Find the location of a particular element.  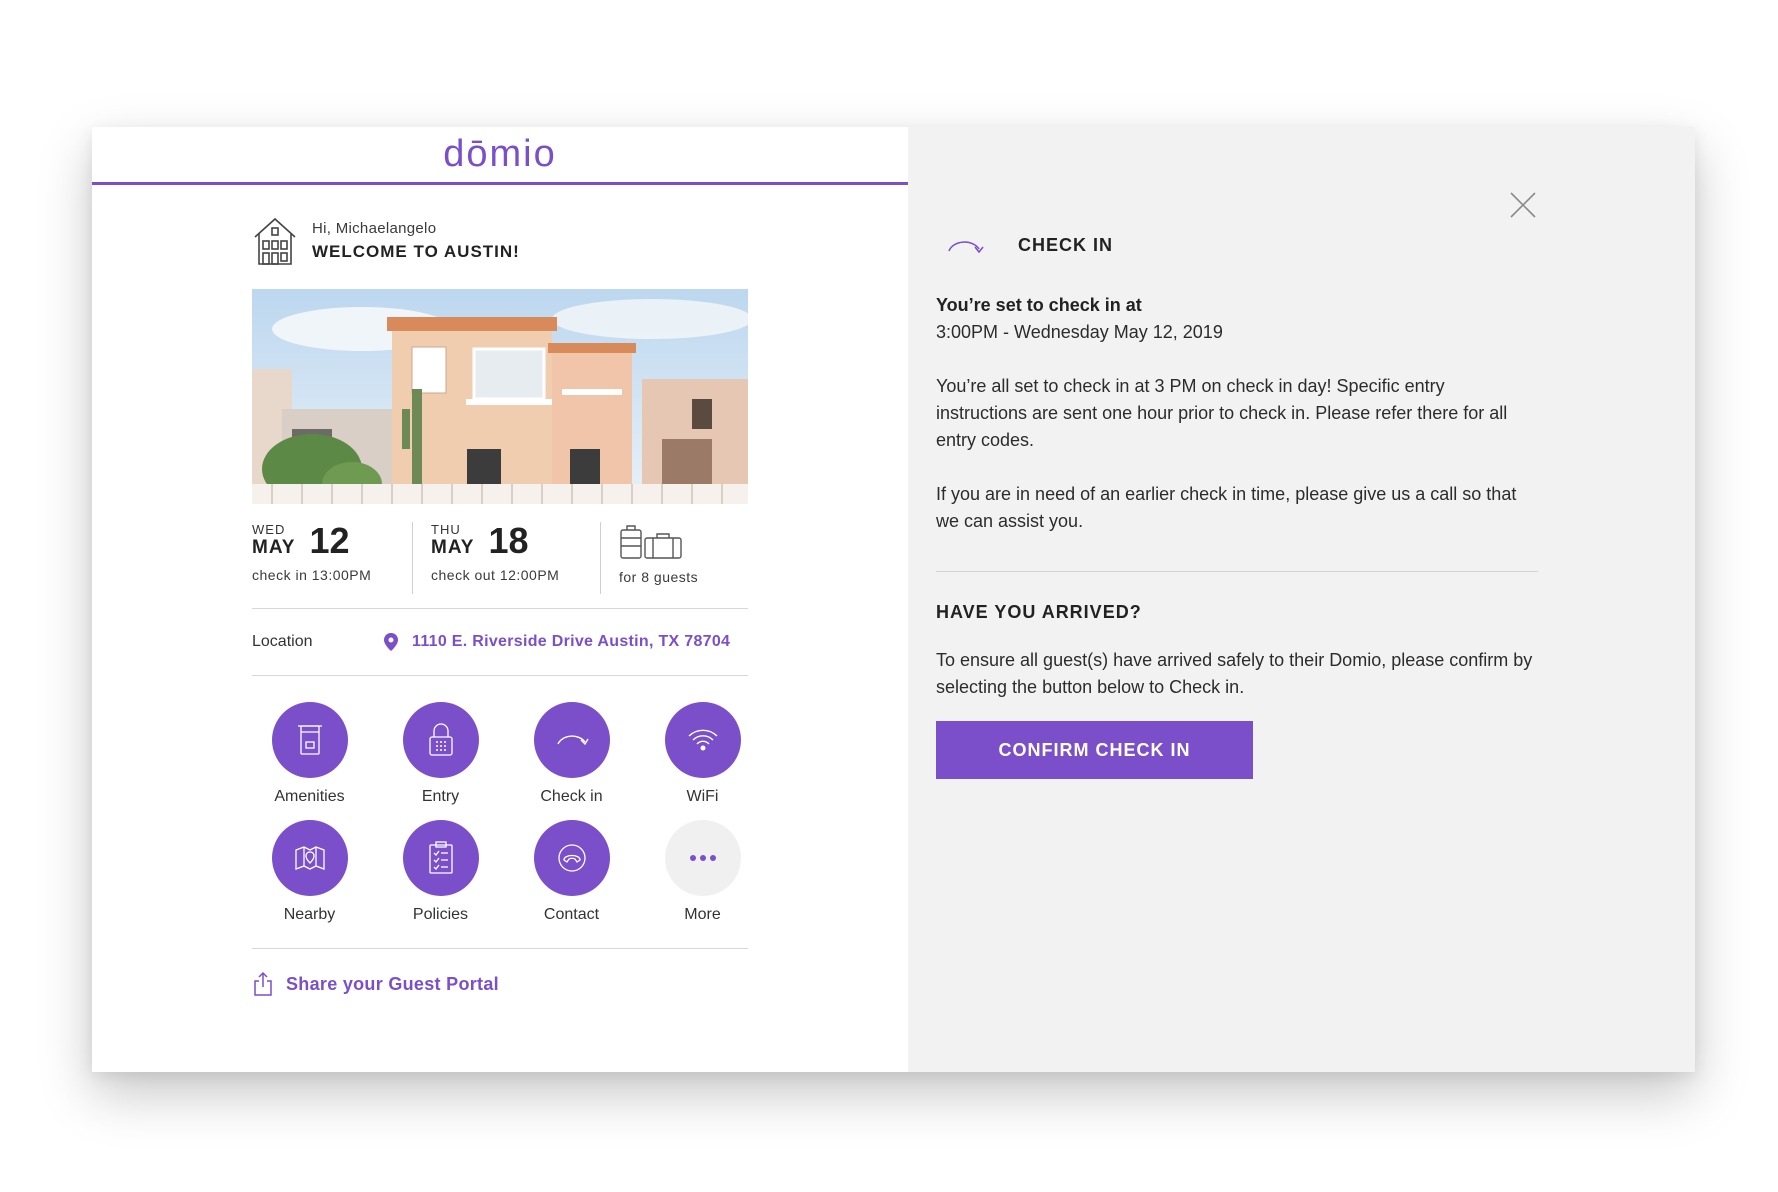

tile-label: Policies is located at coordinates (440, 914).